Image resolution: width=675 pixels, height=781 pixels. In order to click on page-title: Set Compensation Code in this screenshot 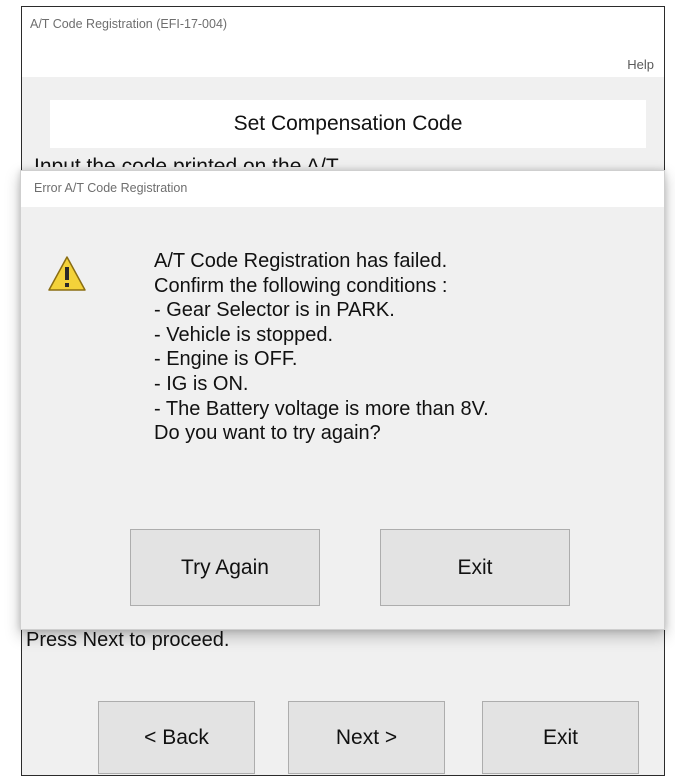, I will do `click(348, 123)`.